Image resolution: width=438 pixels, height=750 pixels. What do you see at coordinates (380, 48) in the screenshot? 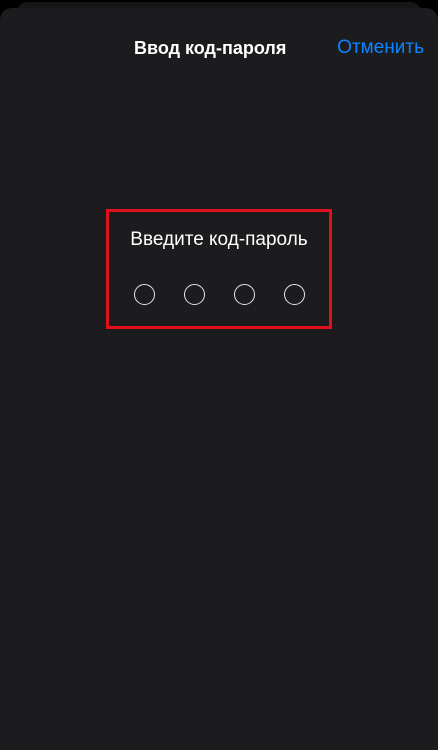
I see `cancel-button: Отменить` at bounding box center [380, 48].